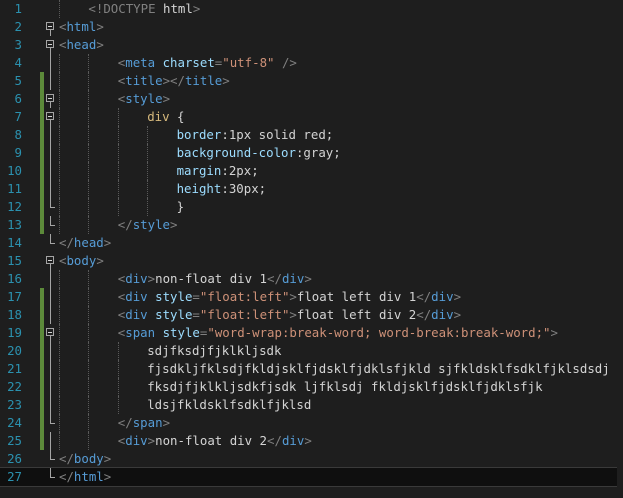 The image size is (623, 498). What do you see at coordinates (311, 135) in the screenshot?
I see `code-line: 8 border:1px solid red;` at bounding box center [311, 135].